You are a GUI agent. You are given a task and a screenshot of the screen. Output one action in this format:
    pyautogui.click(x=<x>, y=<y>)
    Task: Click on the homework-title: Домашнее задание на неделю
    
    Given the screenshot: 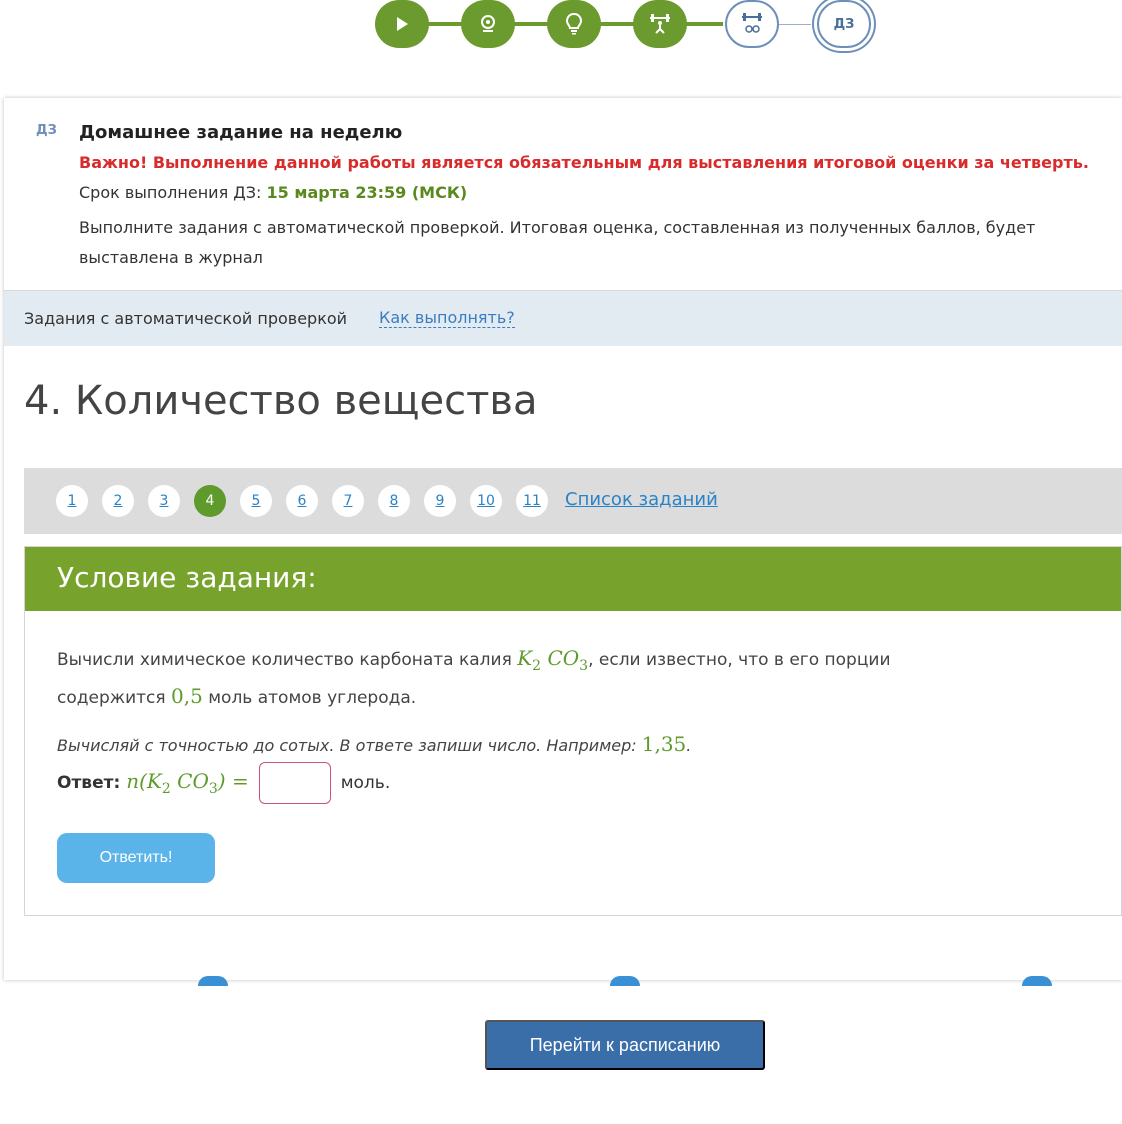 What is the action you would take?
    pyautogui.click(x=241, y=132)
    